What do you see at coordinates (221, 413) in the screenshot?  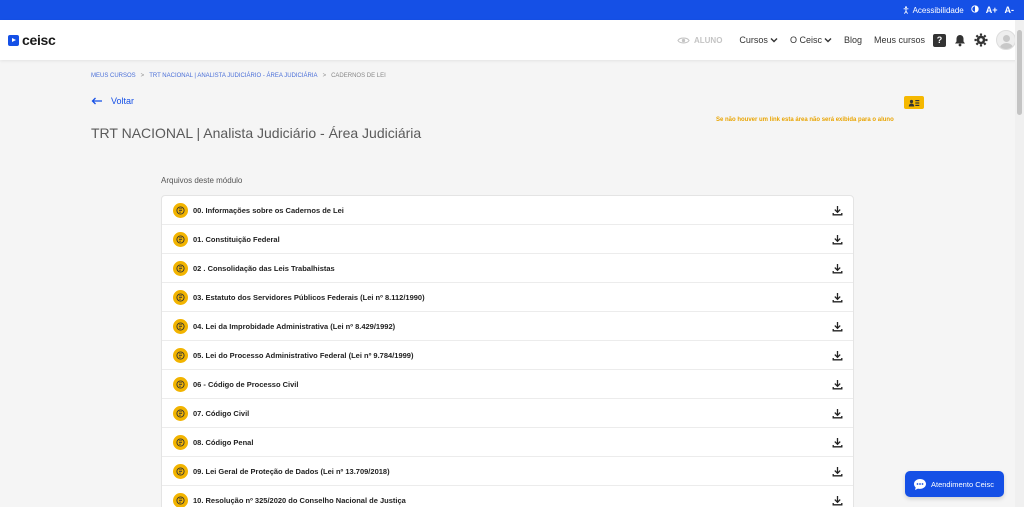 I see `file-name: 07. Código Civil` at bounding box center [221, 413].